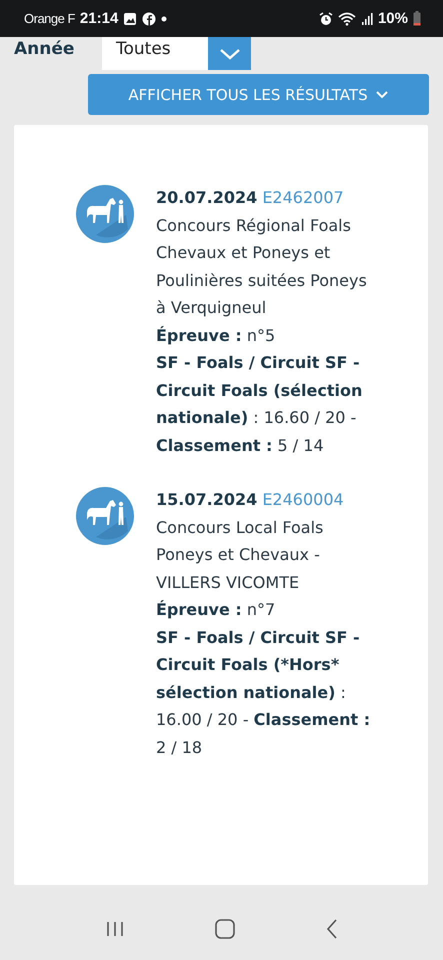  Describe the element at coordinates (176, 53) in the screenshot. I see `year-select: Toutes` at that location.